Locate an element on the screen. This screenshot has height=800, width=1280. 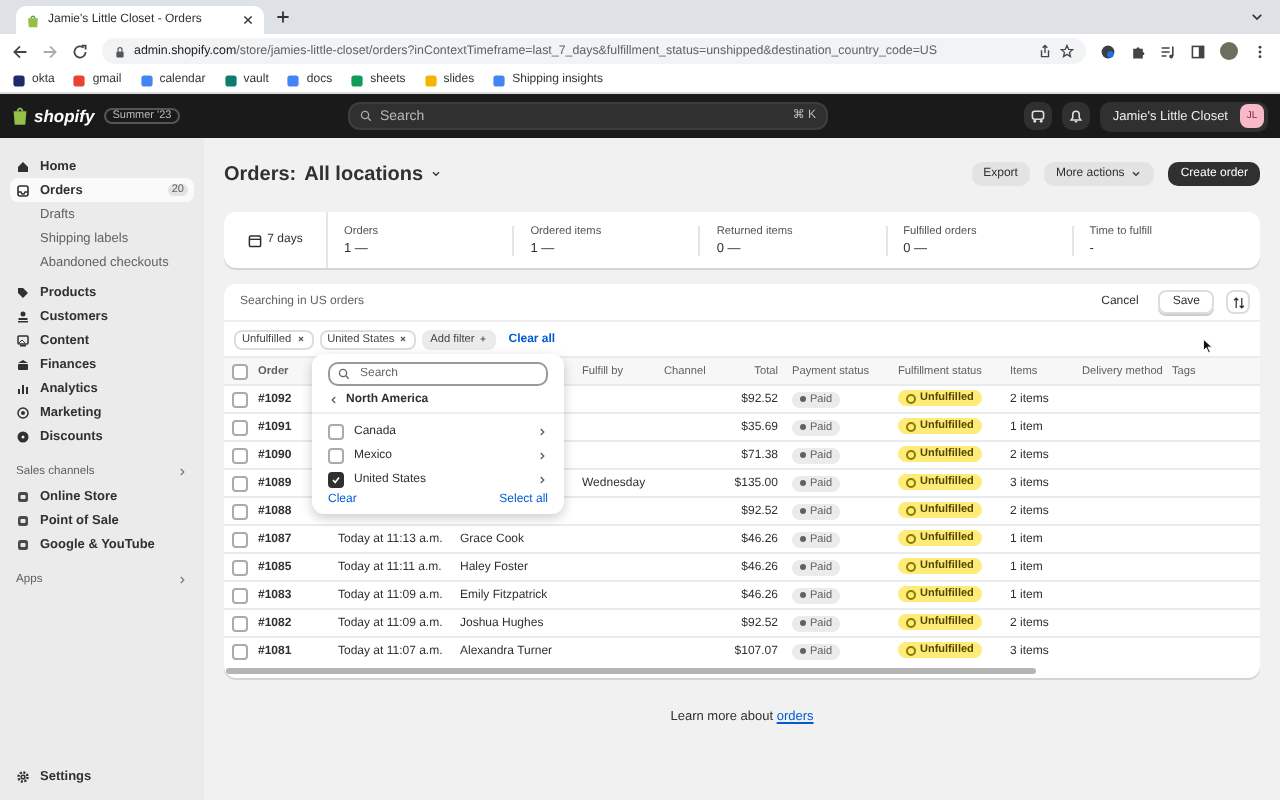
logo-text: shopify is located at coordinates (64, 116).